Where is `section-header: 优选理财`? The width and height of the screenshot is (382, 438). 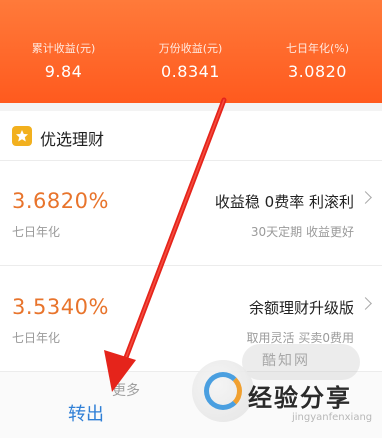
section-header: 优选理财 is located at coordinates (191, 136).